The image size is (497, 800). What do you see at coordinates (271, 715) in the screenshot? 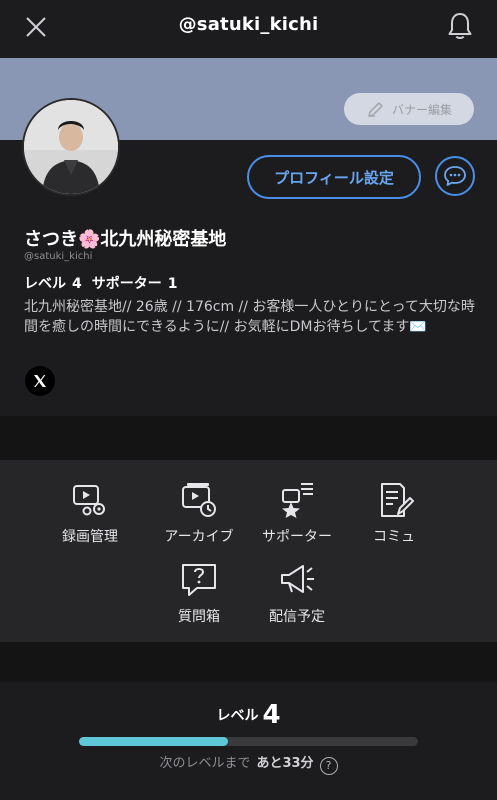
I see `level-heading-value: 4` at bounding box center [271, 715].